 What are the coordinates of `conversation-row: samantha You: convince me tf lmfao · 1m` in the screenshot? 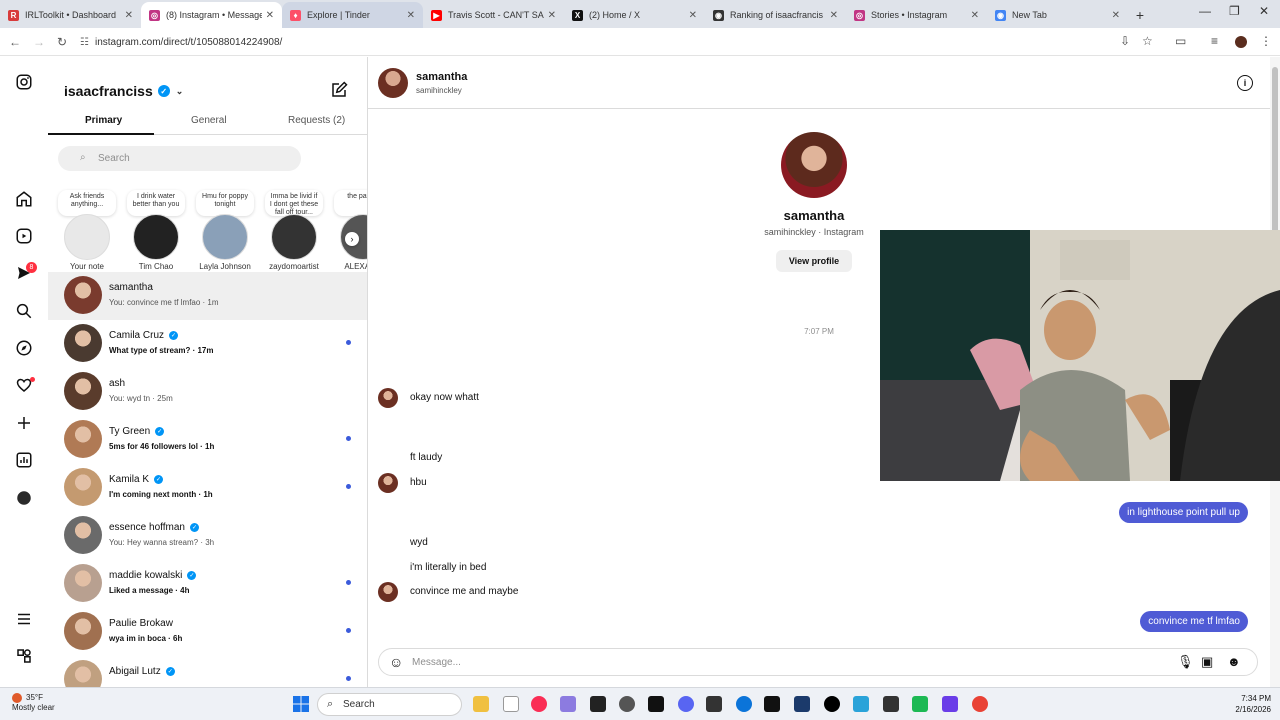 It's located at (207, 296).